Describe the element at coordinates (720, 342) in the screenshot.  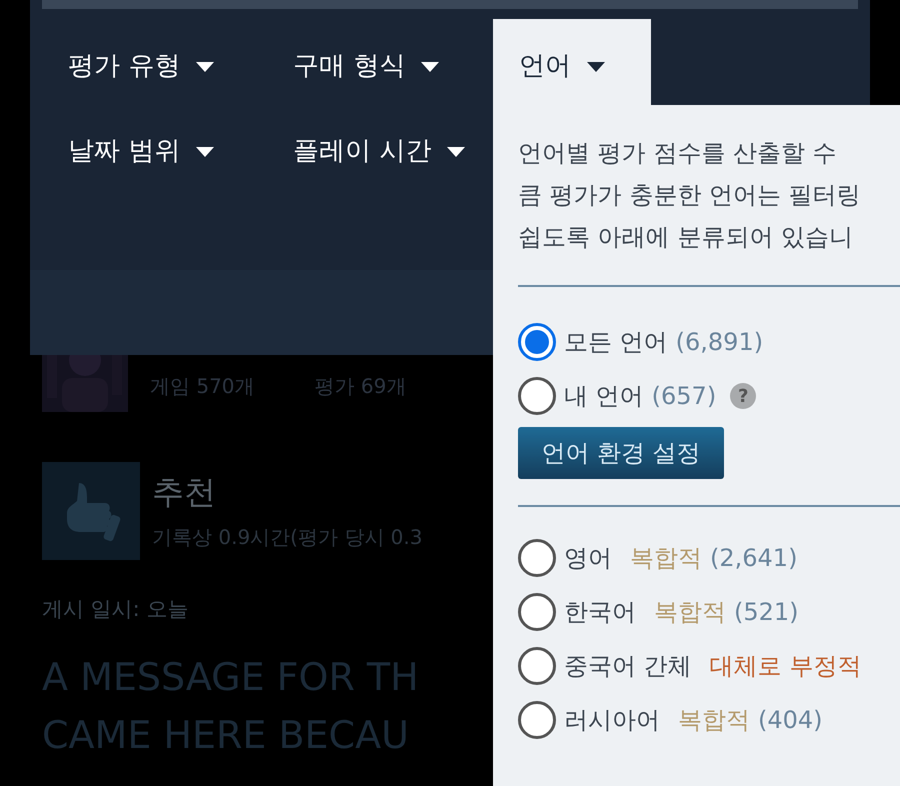
I see `option-count: (6,891)` at that location.